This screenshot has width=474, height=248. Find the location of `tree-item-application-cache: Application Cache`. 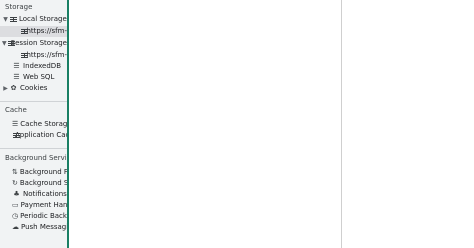

tree-item-application-cache: Application Cache is located at coordinates (39, 135).